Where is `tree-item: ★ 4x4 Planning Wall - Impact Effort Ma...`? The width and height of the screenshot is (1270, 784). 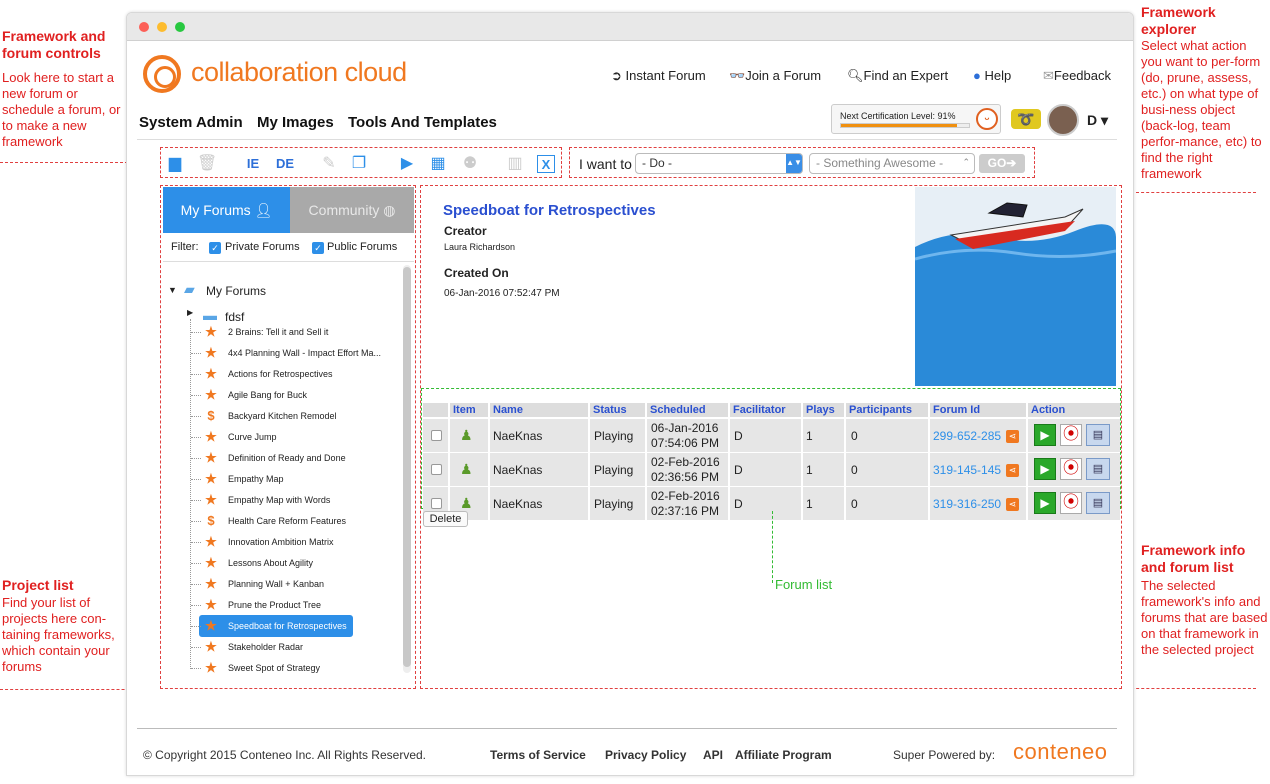 tree-item: ★ 4x4 Planning Wall - Impact Effort Ma... is located at coordinates (283, 354).